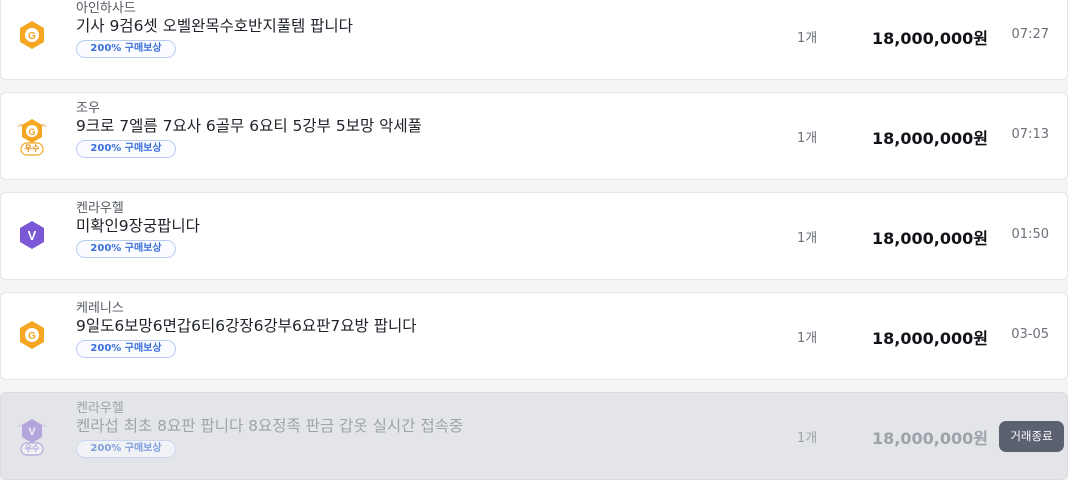  What do you see at coordinates (1031, 436) in the screenshot?
I see `trade-closed-button: 거래종료` at bounding box center [1031, 436].